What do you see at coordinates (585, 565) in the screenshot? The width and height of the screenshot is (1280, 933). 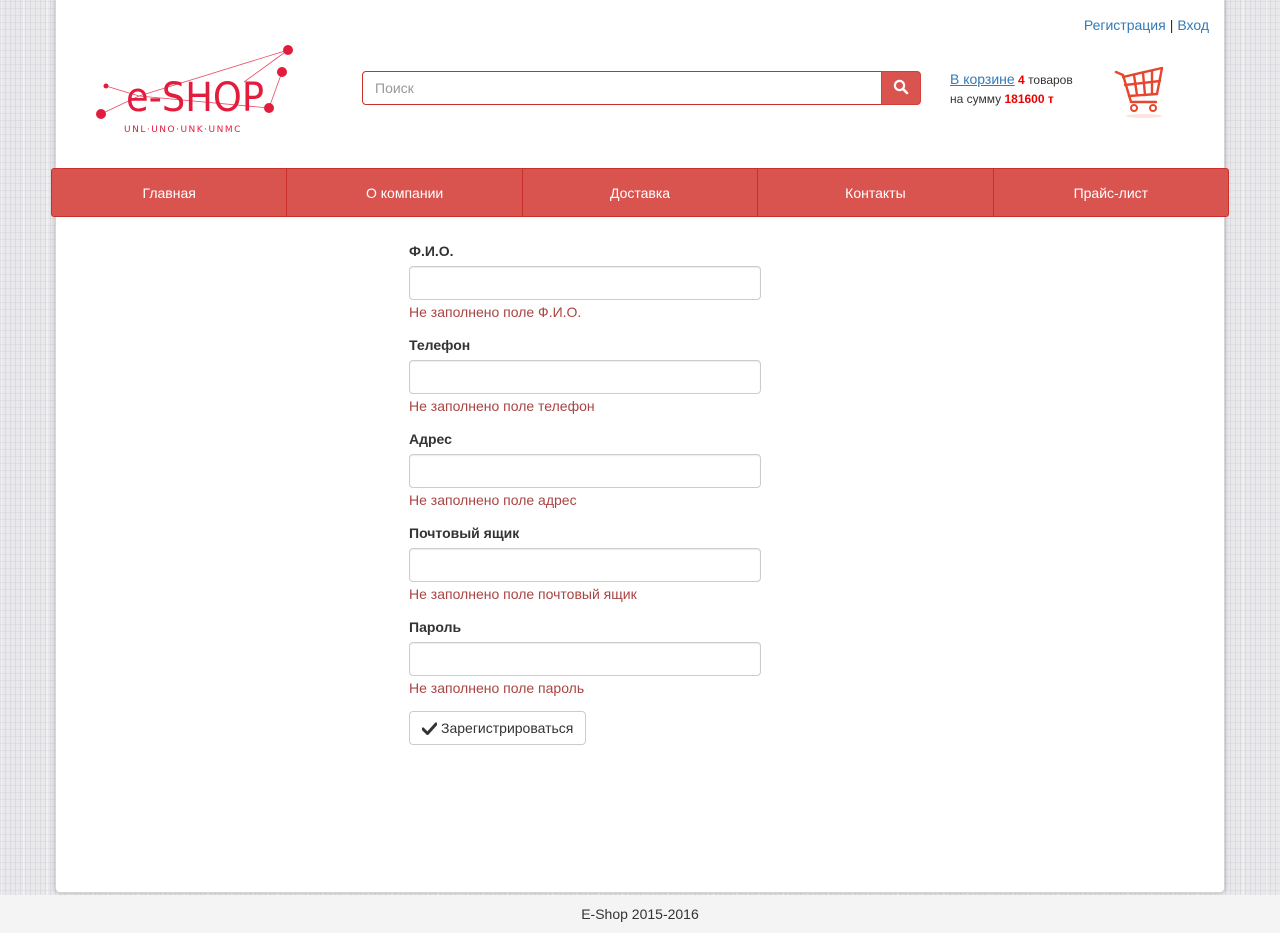 I see `email-field` at bounding box center [585, 565].